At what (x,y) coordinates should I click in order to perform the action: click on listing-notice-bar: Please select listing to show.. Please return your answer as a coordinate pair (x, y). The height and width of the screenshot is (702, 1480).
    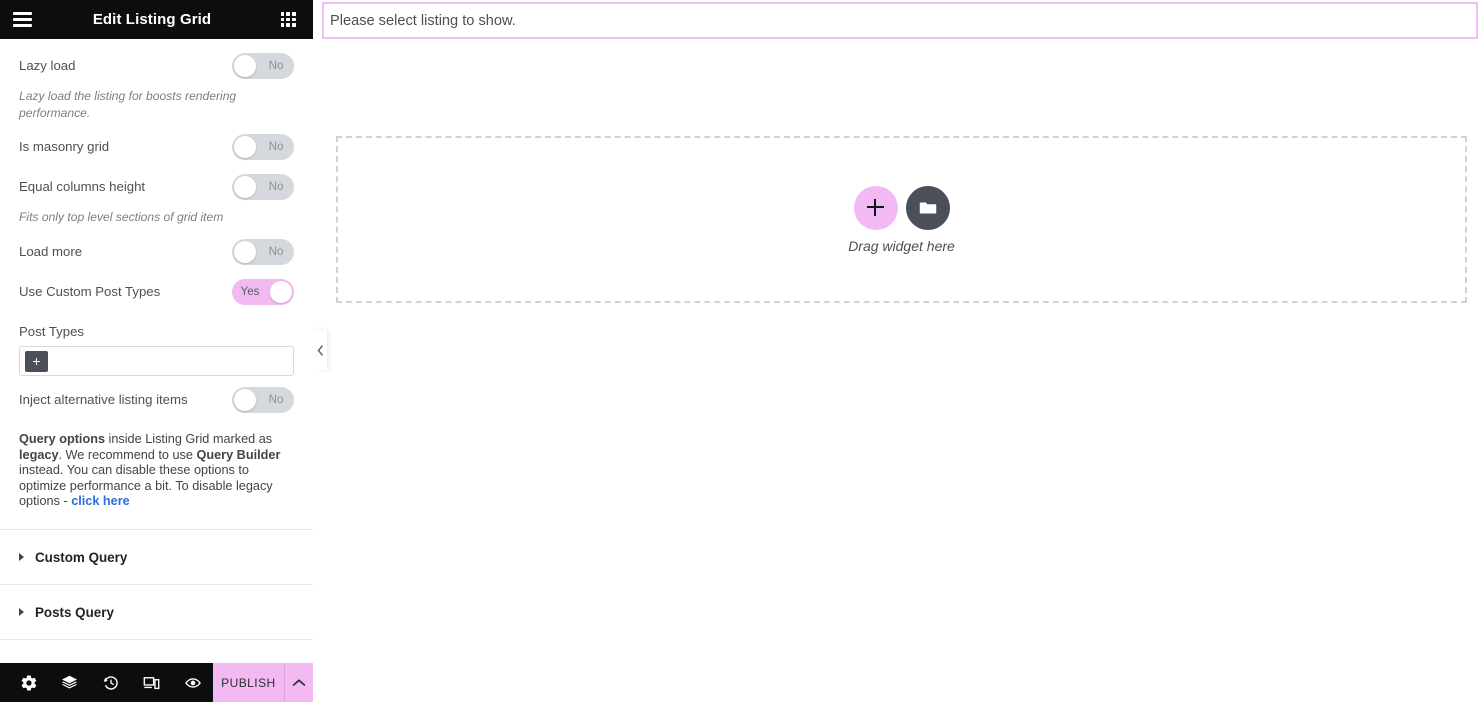
    Looking at the image, I should click on (900, 20).